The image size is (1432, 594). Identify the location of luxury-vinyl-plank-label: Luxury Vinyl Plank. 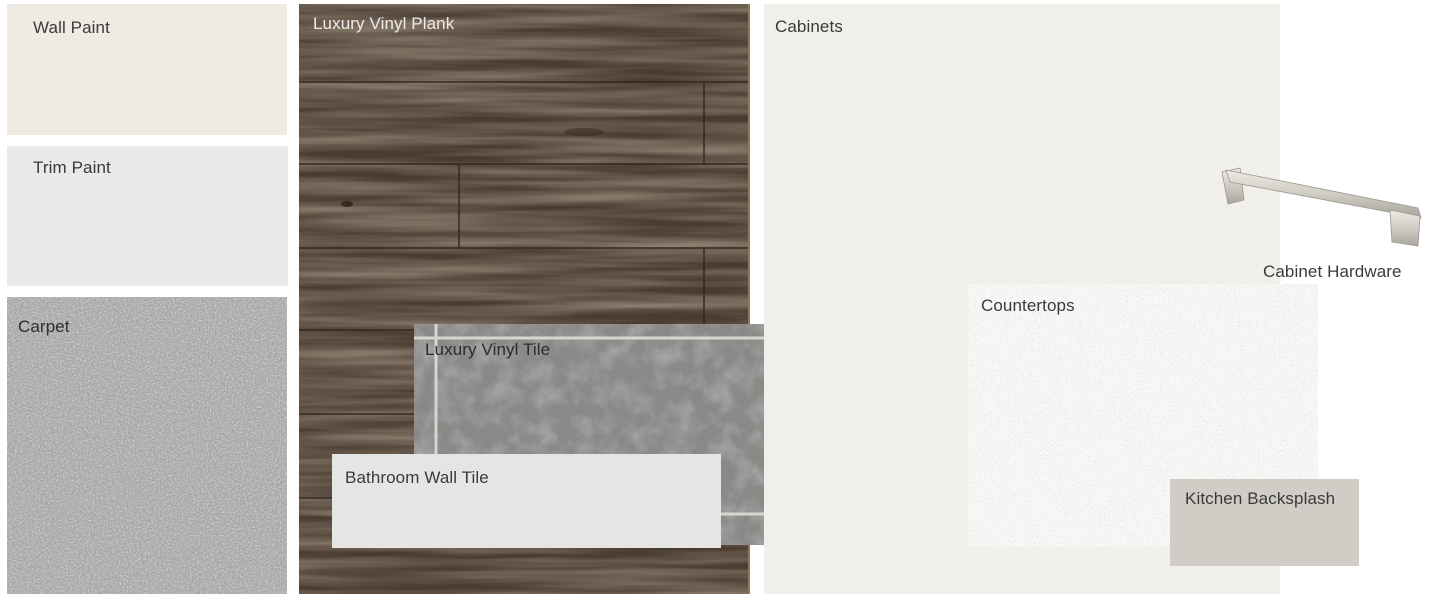
(384, 23).